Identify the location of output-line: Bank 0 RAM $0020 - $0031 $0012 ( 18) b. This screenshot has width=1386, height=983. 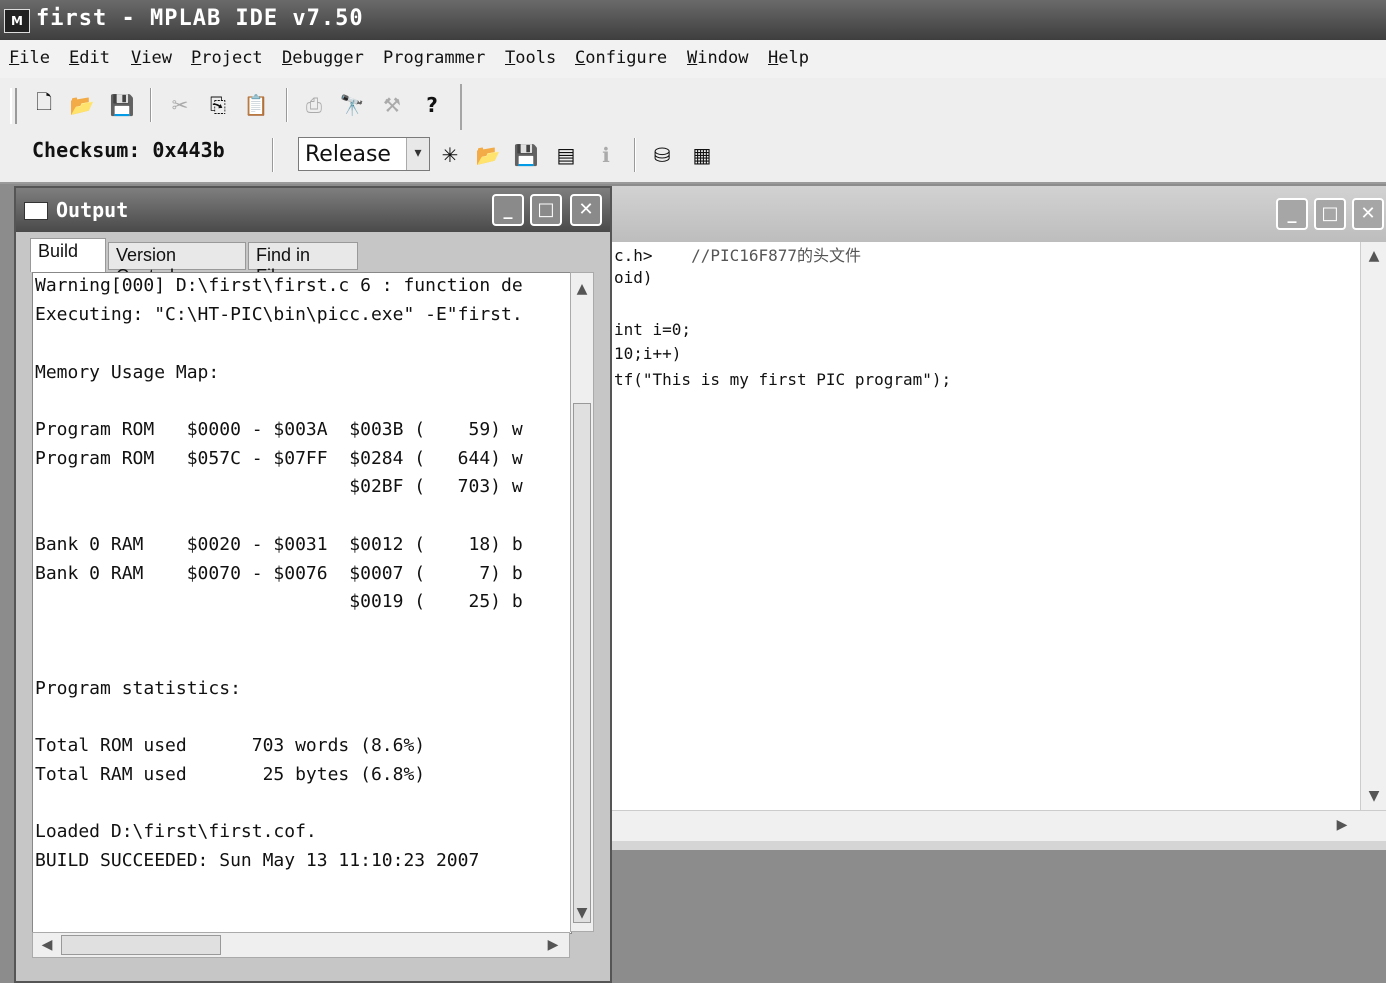
(279, 544).